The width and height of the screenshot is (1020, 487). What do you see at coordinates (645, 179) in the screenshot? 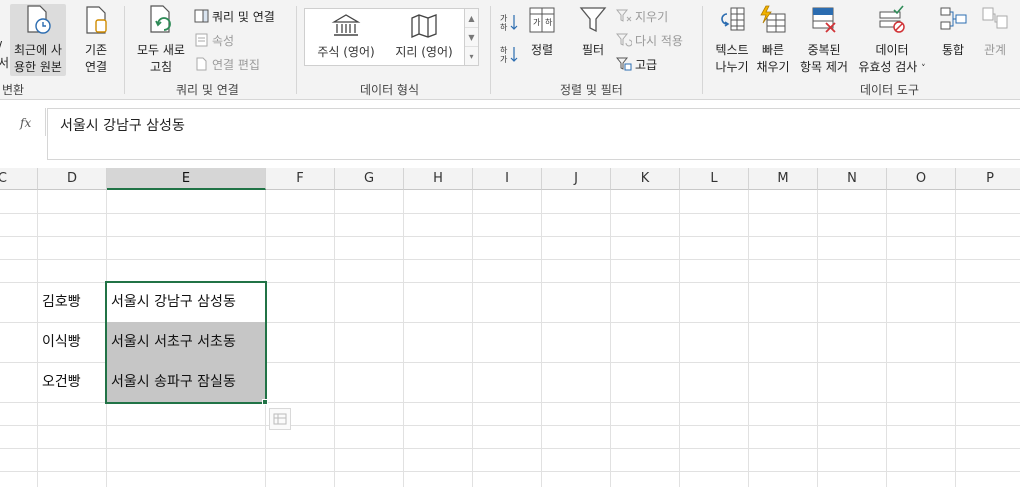
I see `column-header-k: K` at bounding box center [645, 179].